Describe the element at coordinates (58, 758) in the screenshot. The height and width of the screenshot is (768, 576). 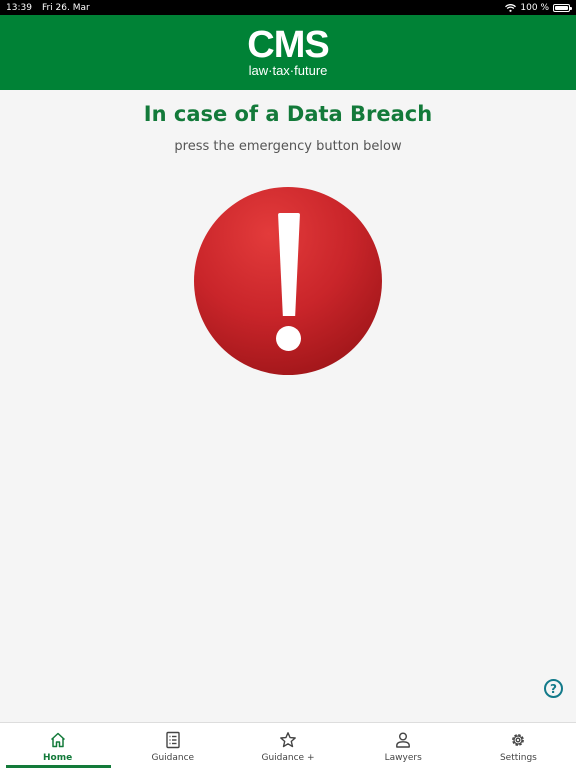
I see `tab-label: Home` at that location.